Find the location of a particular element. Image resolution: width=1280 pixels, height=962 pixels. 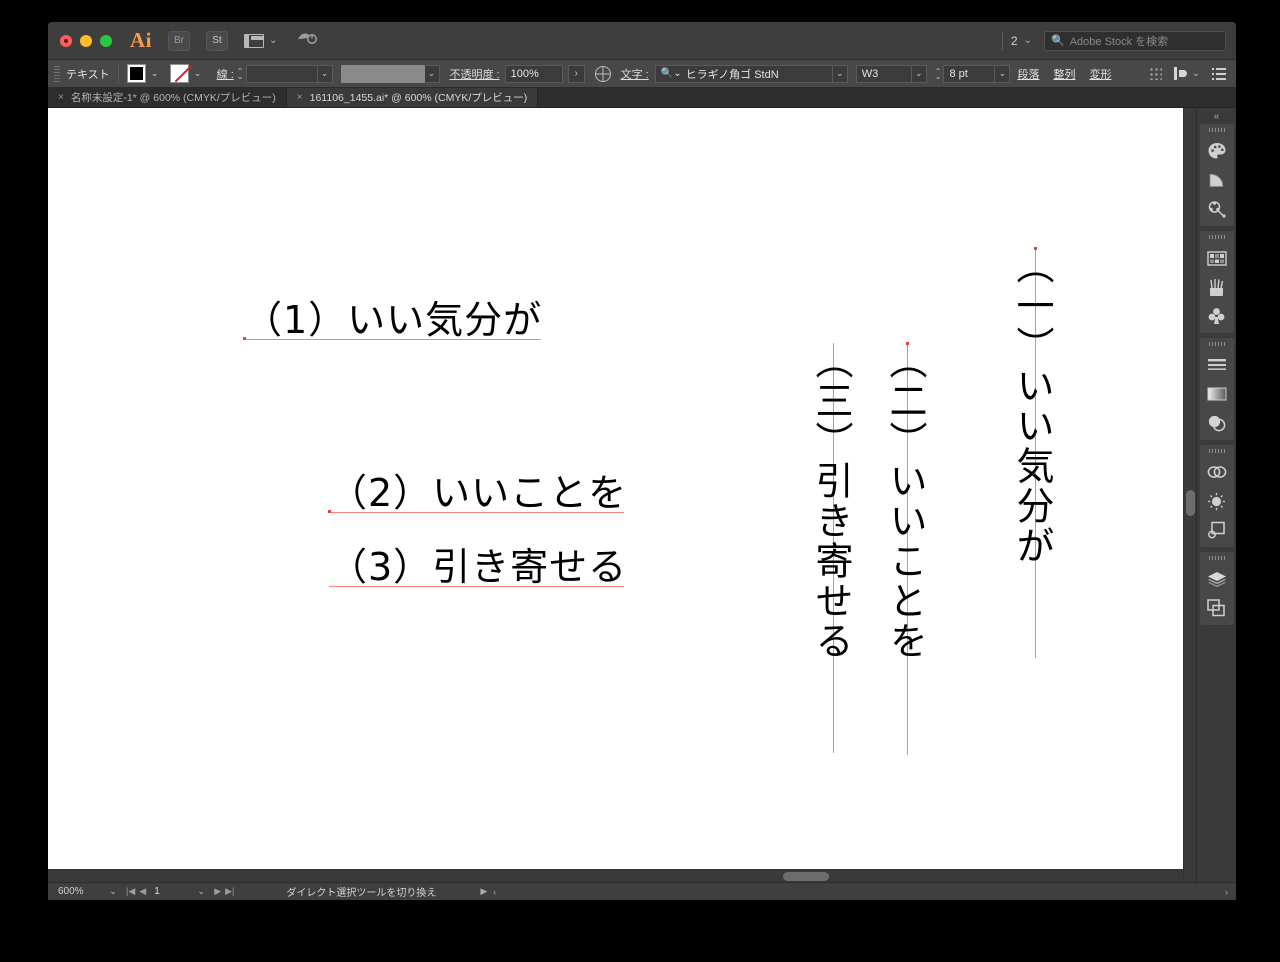

dock-group-appearance is located at coordinates (1216, 389).